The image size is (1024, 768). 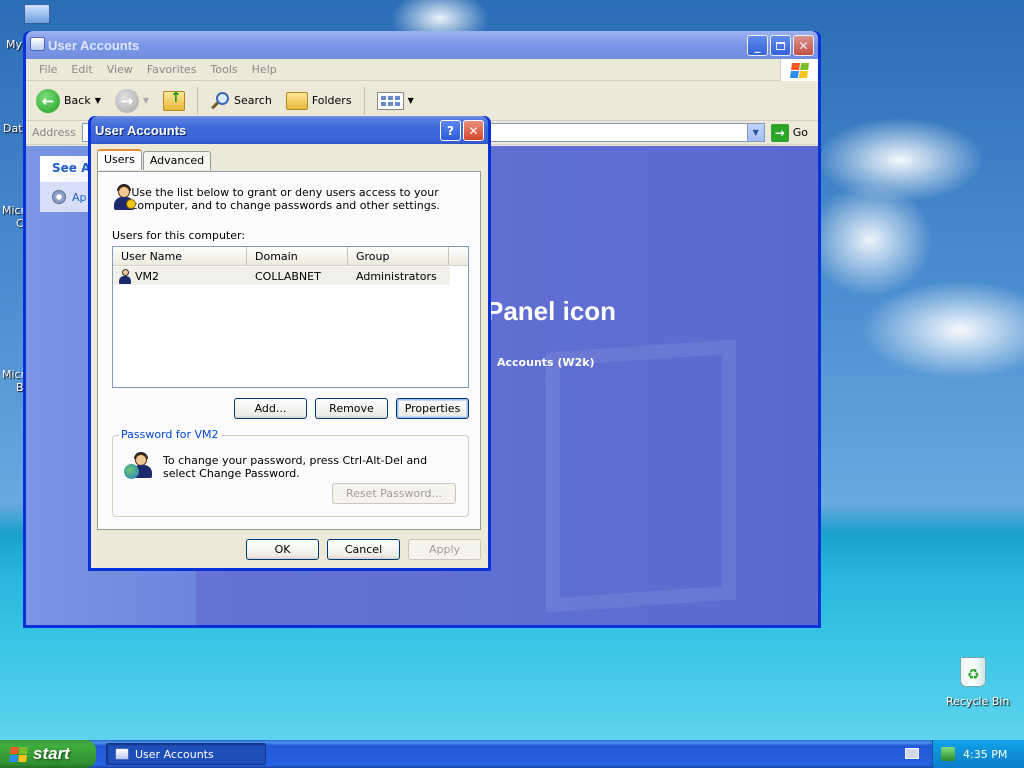 I want to click on cell-group: Administrators, so click(x=396, y=276).